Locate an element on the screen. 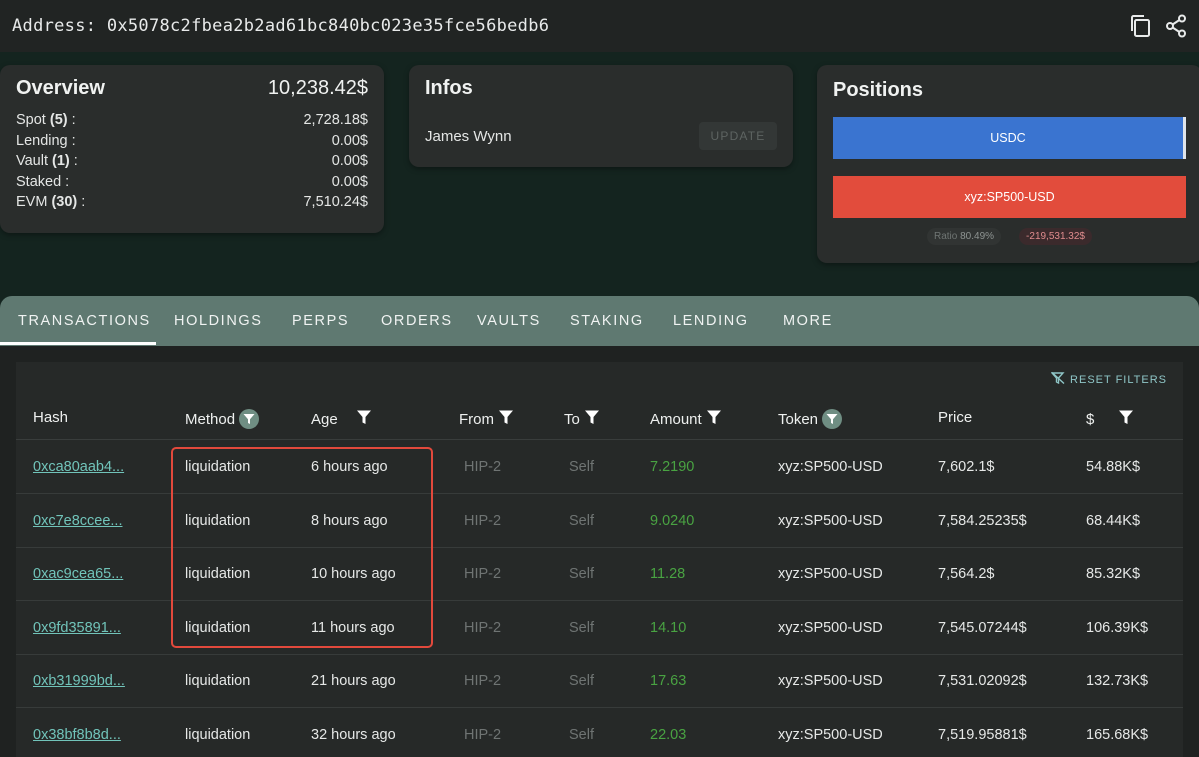 Image resolution: width=1199 pixels, height=757 pixels. tx-amount: 7.2190 is located at coordinates (672, 467).